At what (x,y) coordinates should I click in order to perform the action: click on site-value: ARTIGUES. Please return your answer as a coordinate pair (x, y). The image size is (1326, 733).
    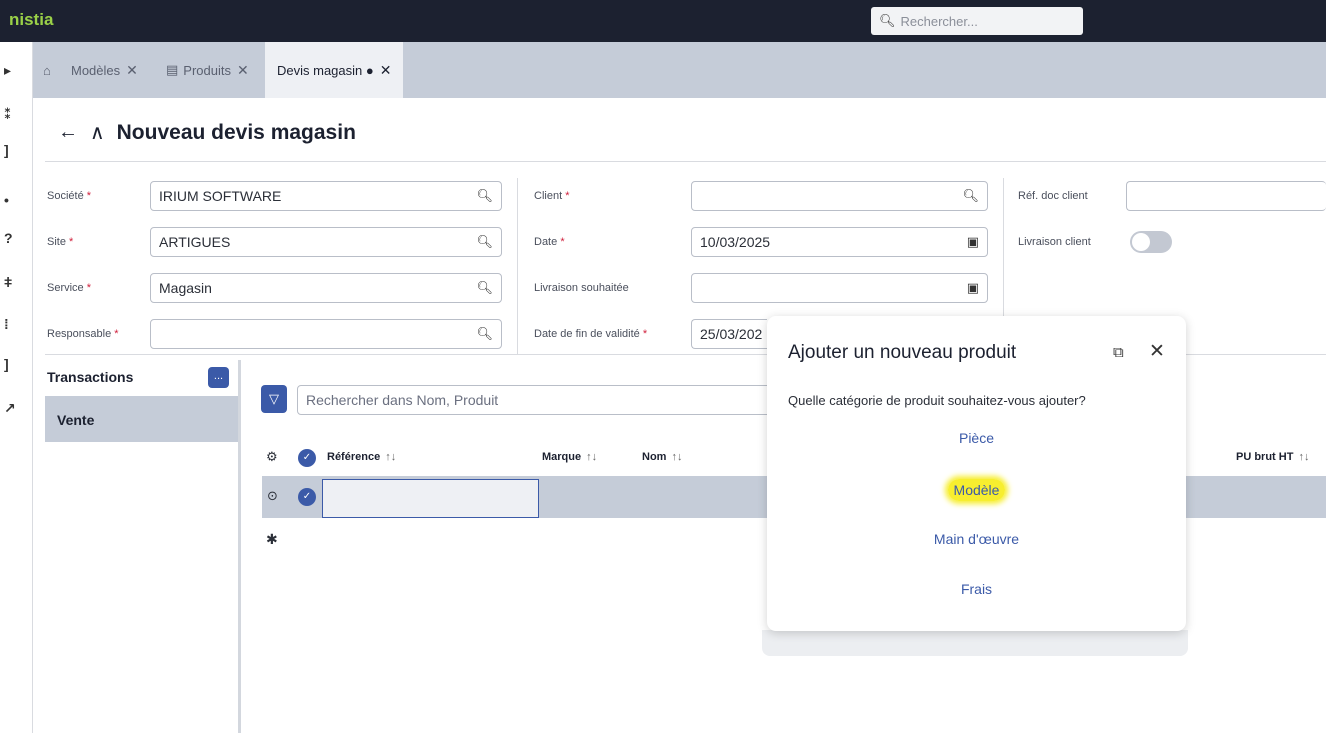
    Looking at the image, I should click on (195, 242).